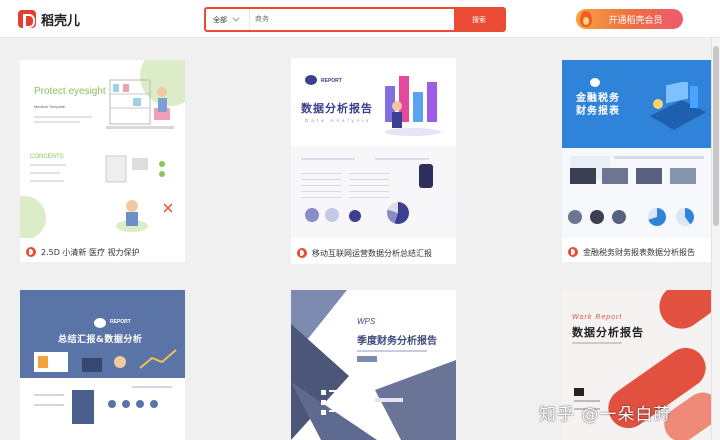 Image resolution: width=720 pixels, height=440 pixels. What do you see at coordinates (47, 157) in the screenshot?
I see `thumbnail-section: CONCENTS` at bounding box center [47, 157].